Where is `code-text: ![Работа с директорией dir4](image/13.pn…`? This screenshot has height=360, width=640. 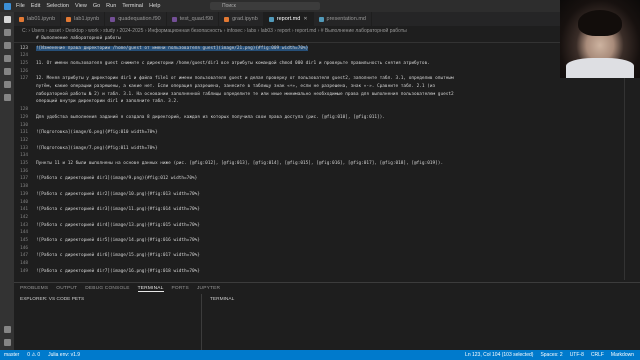 code-text: ![Работа с директорией dir4](image/13.pn… is located at coordinates (118, 225).